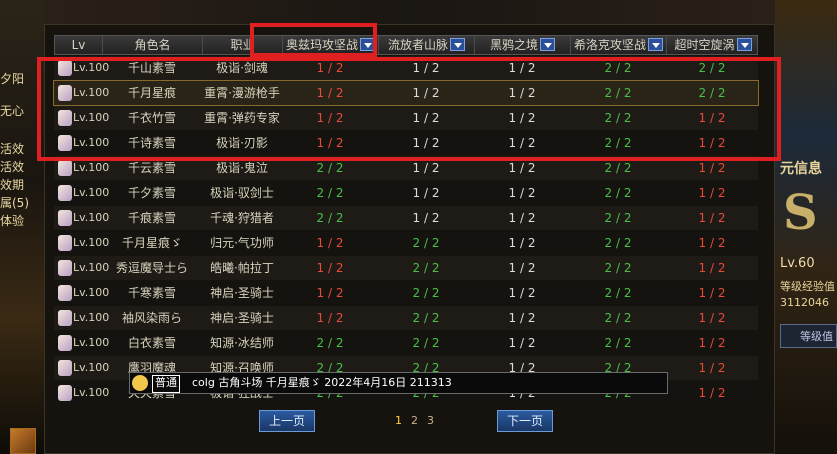  I want to click on table-row: Lv.100 千诗素雪 极诣·刃影 1 / 21 / 21 / 22 / 21 / 2, so click(406, 143).